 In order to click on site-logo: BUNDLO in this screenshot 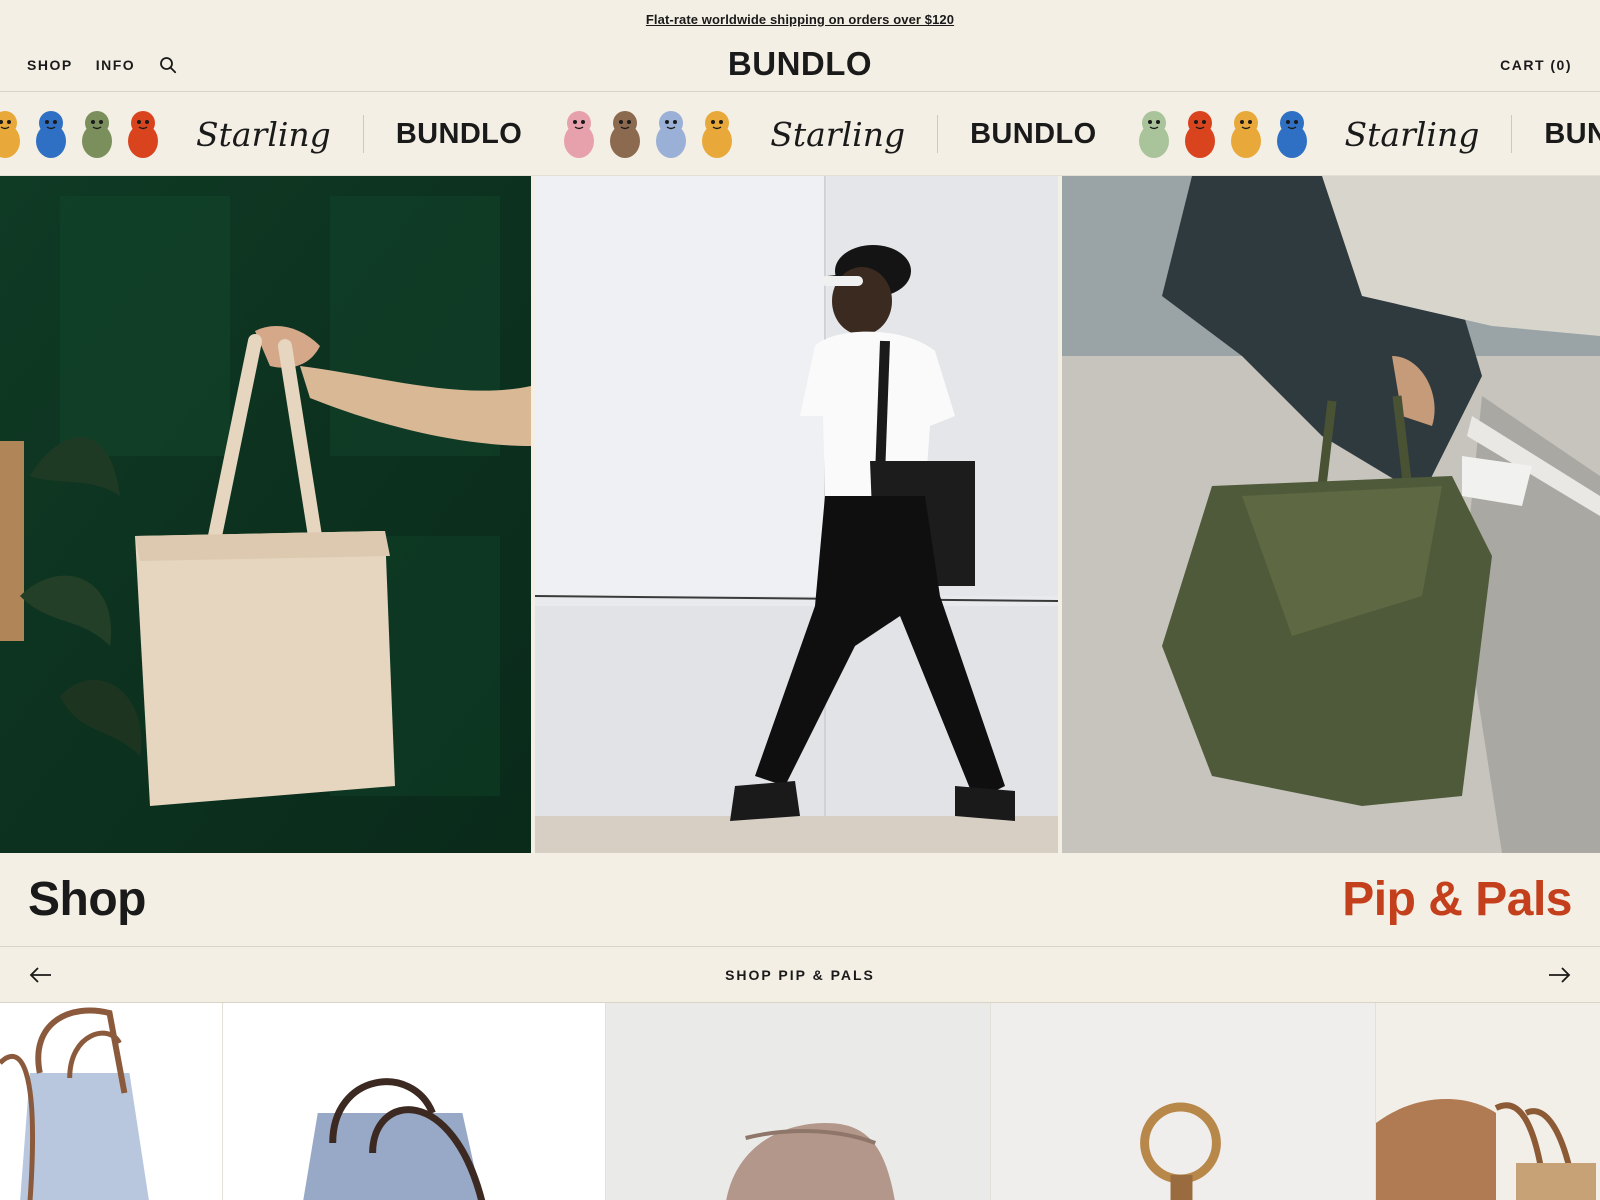, I will do `click(800, 63)`.